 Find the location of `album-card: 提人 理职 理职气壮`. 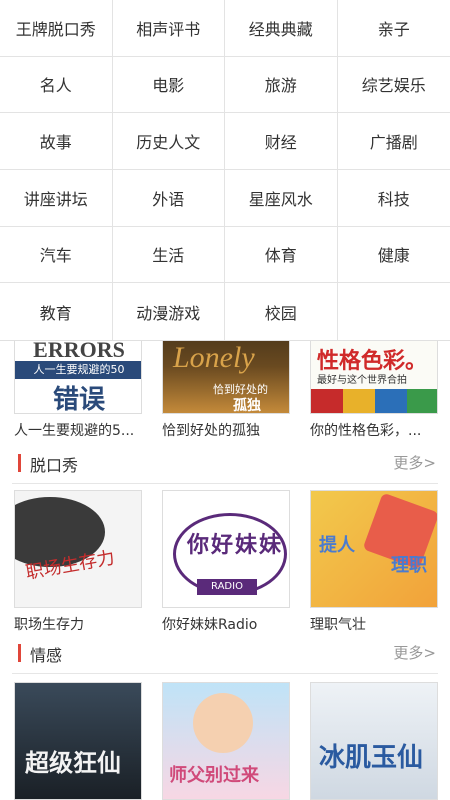

album-card: 提人 理职 理职气壮 is located at coordinates (374, 562).